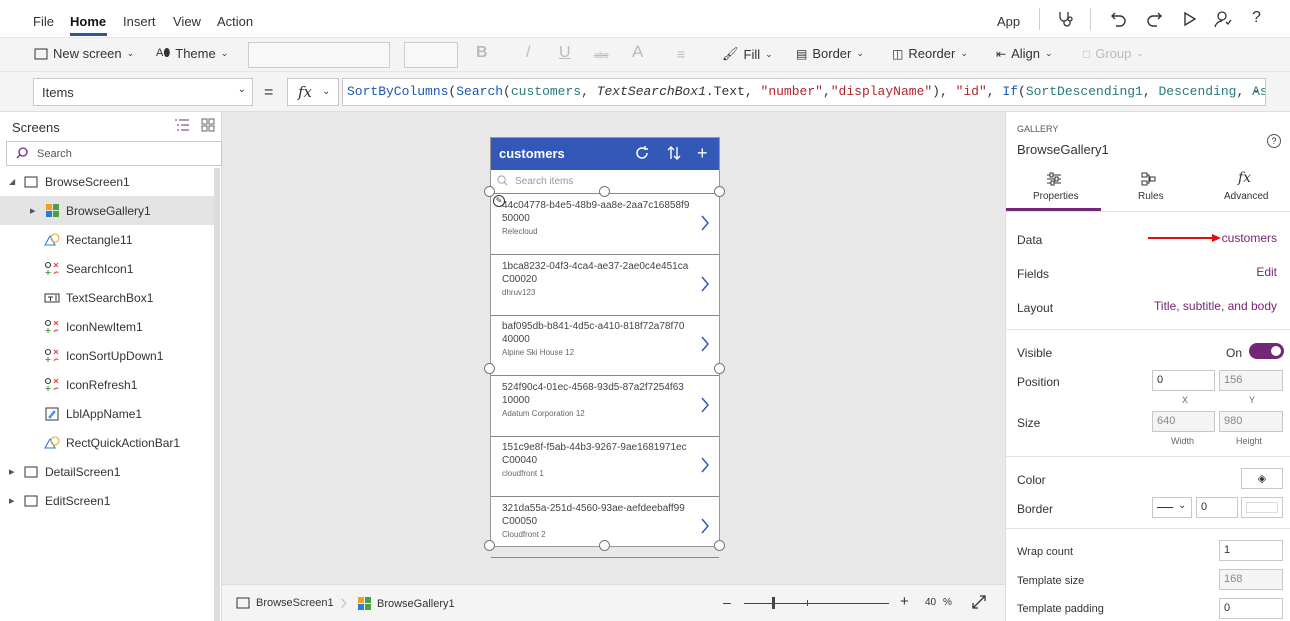  What do you see at coordinates (1251, 550) in the screenshot?
I see `wrap-count-input: 1` at bounding box center [1251, 550].